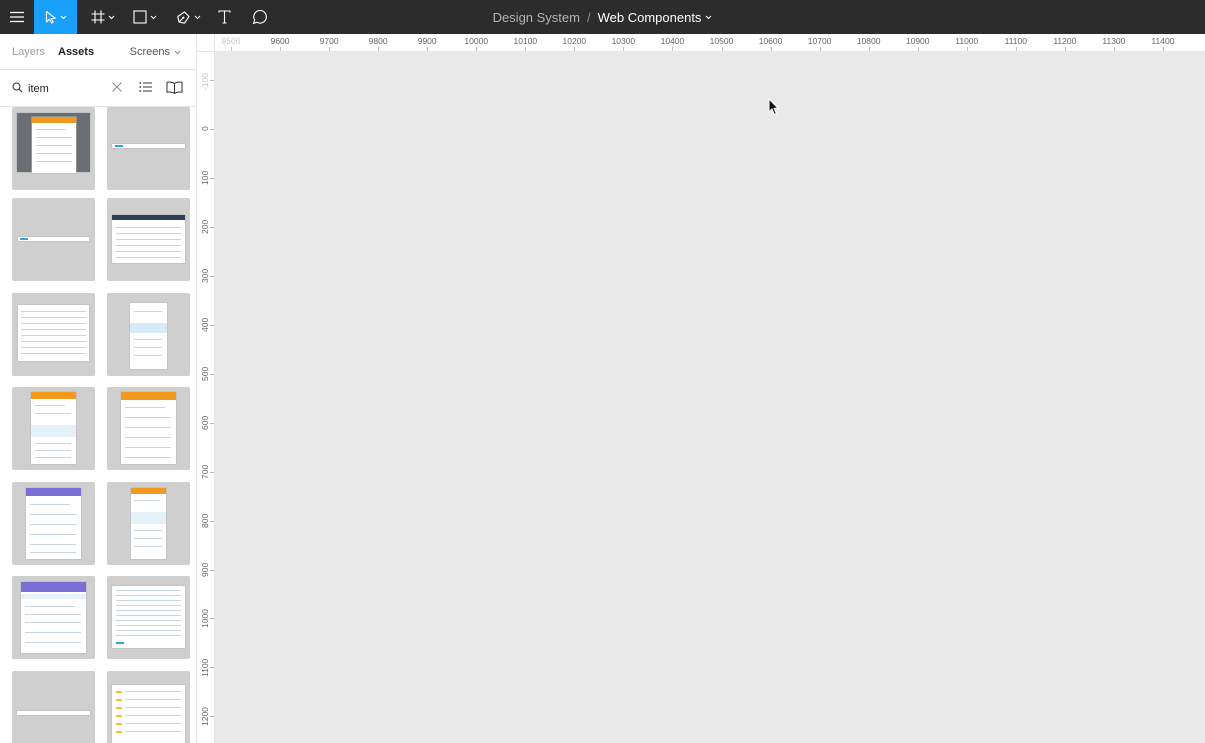 Image resolution: width=1205 pixels, height=743 pixels. What do you see at coordinates (205, 619) in the screenshot?
I see `ruler-tick-label: 1000` at bounding box center [205, 619].